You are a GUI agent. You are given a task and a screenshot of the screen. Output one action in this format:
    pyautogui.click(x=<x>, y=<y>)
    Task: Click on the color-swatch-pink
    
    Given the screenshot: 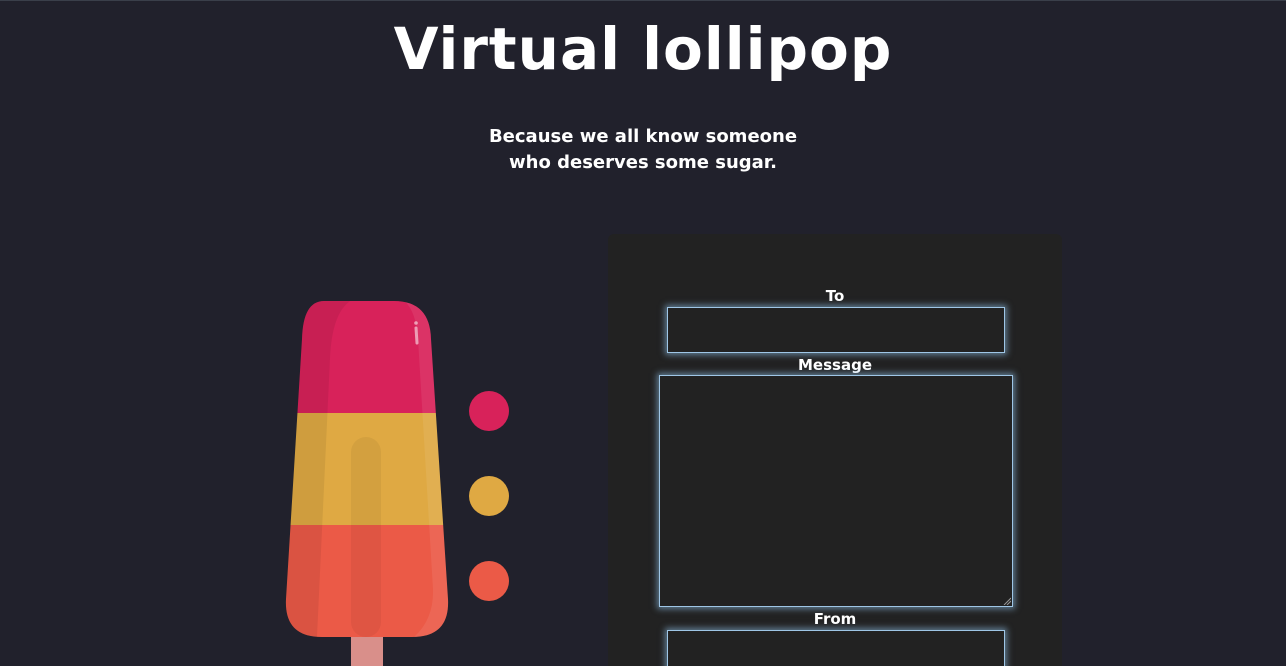 What is the action you would take?
    pyautogui.click(x=489, y=411)
    